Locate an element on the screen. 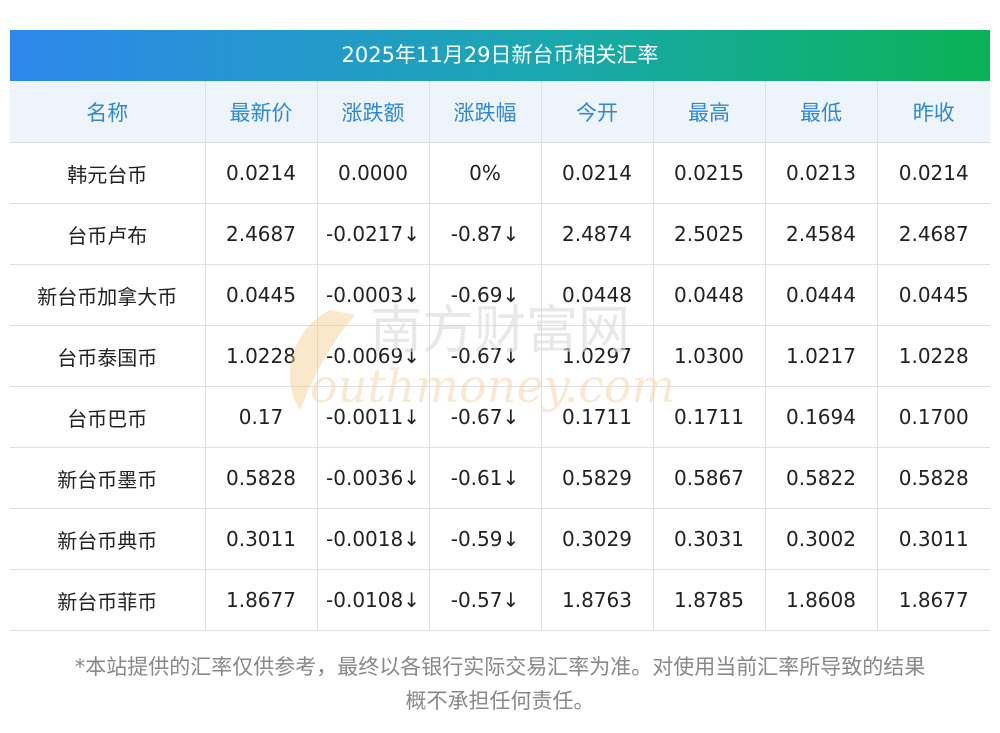 This screenshot has height=733, width=1000. change-percent: -0.61↓ is located at coordinates (485, 478).